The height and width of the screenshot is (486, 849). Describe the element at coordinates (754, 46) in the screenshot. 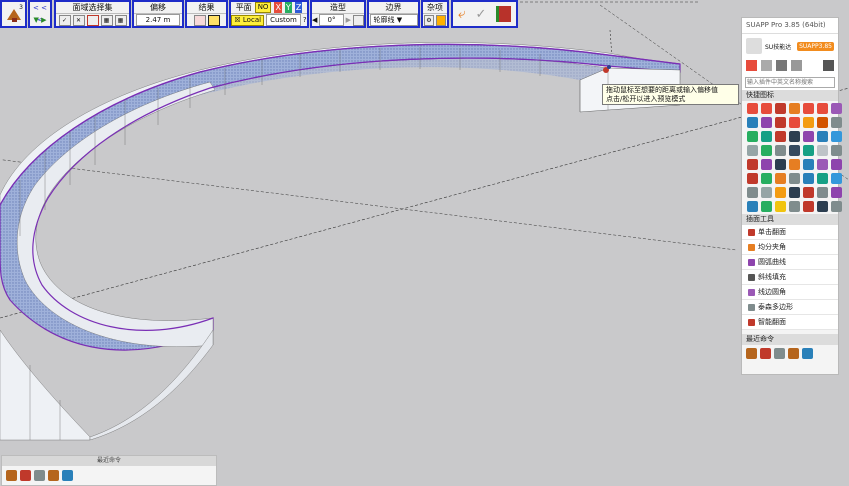

I see `avatar` at that location.